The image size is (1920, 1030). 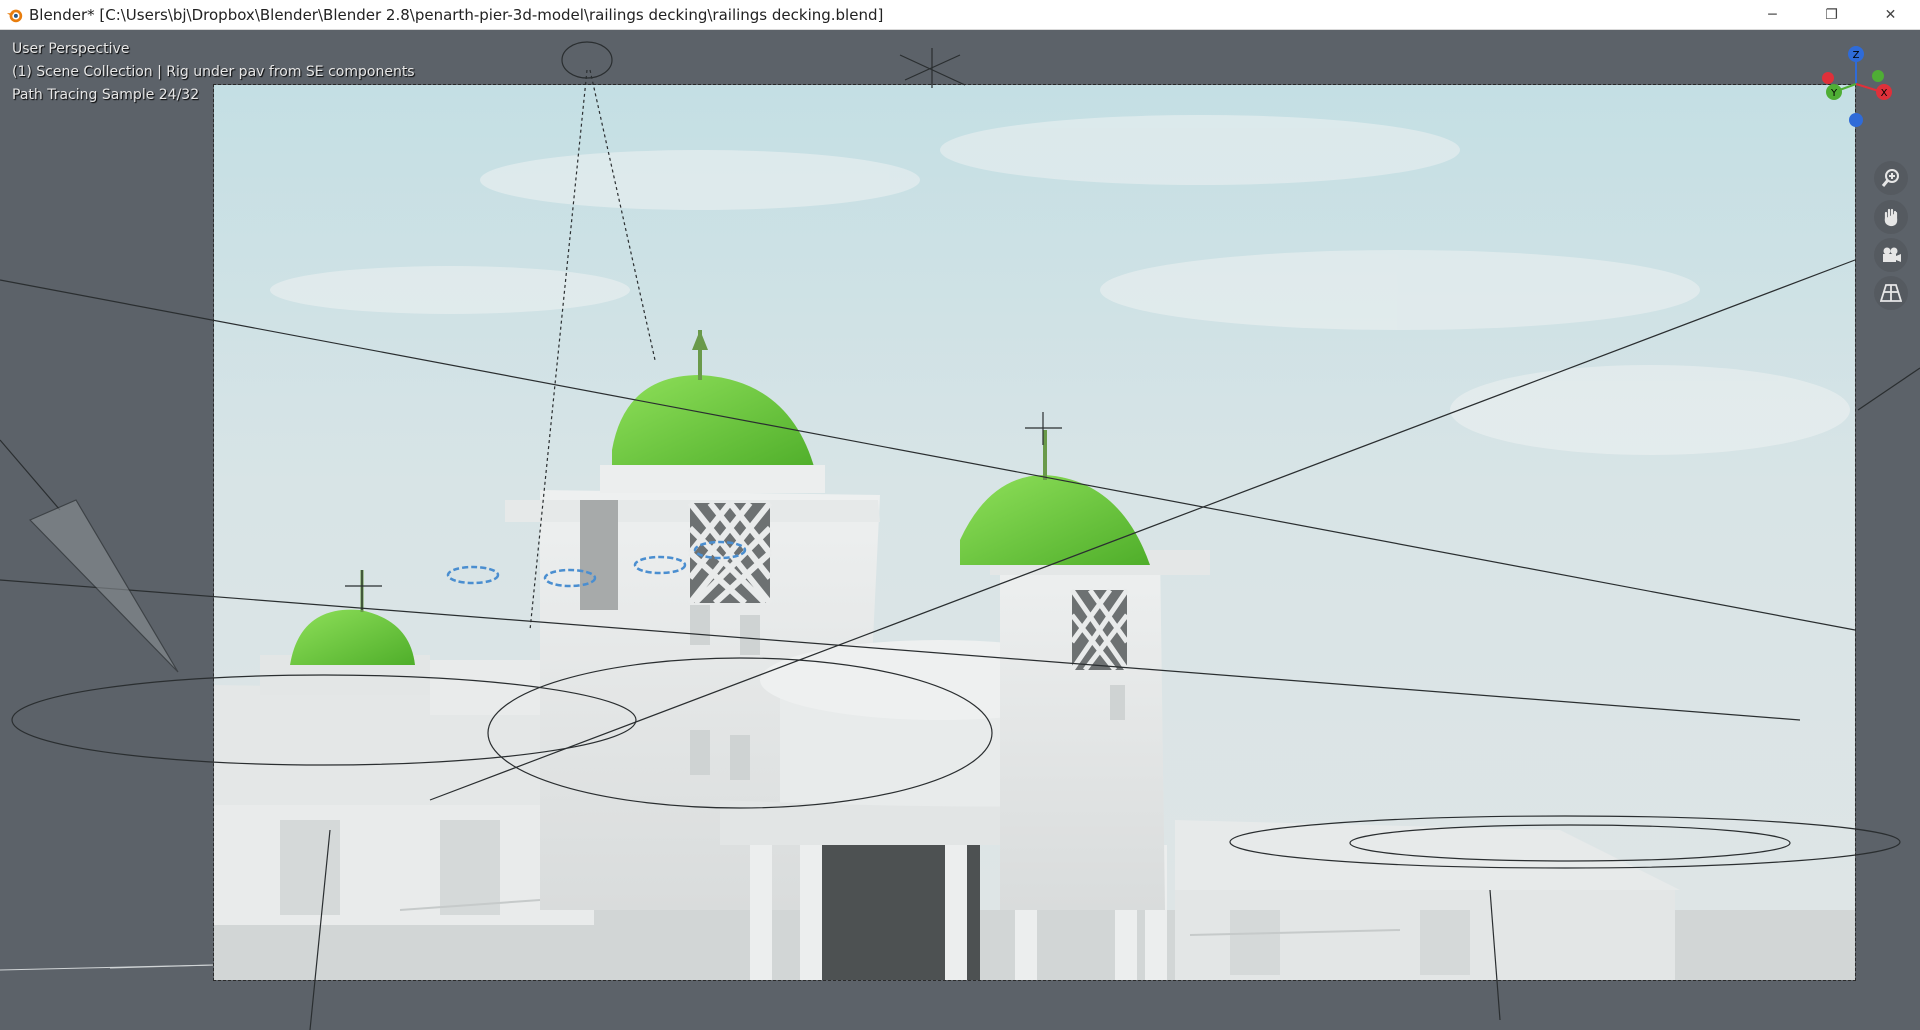 I want to click on render-status-label: Path Tracing Sample 24/32, so click(x=106, y=95).